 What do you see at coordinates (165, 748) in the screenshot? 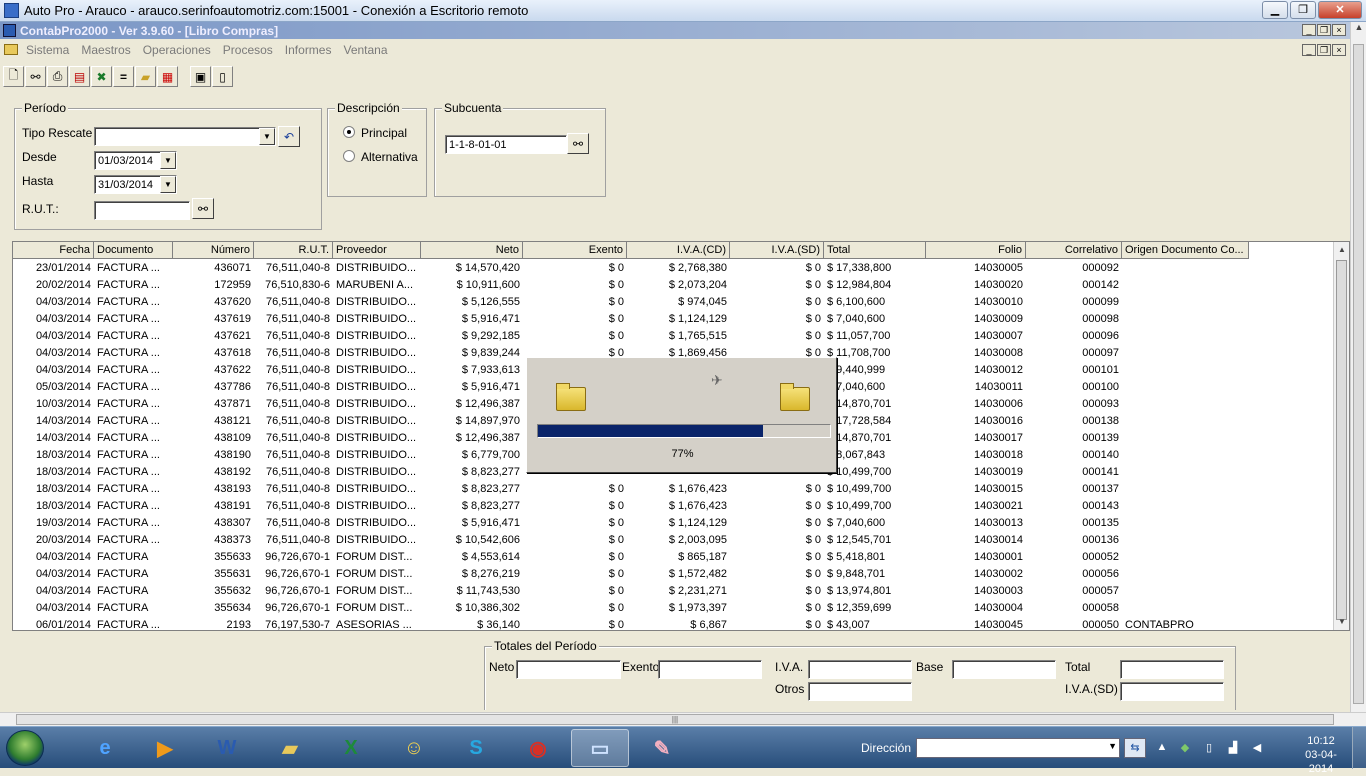
I see `media-player-icon: ▶` at bounding box center [165, 748].